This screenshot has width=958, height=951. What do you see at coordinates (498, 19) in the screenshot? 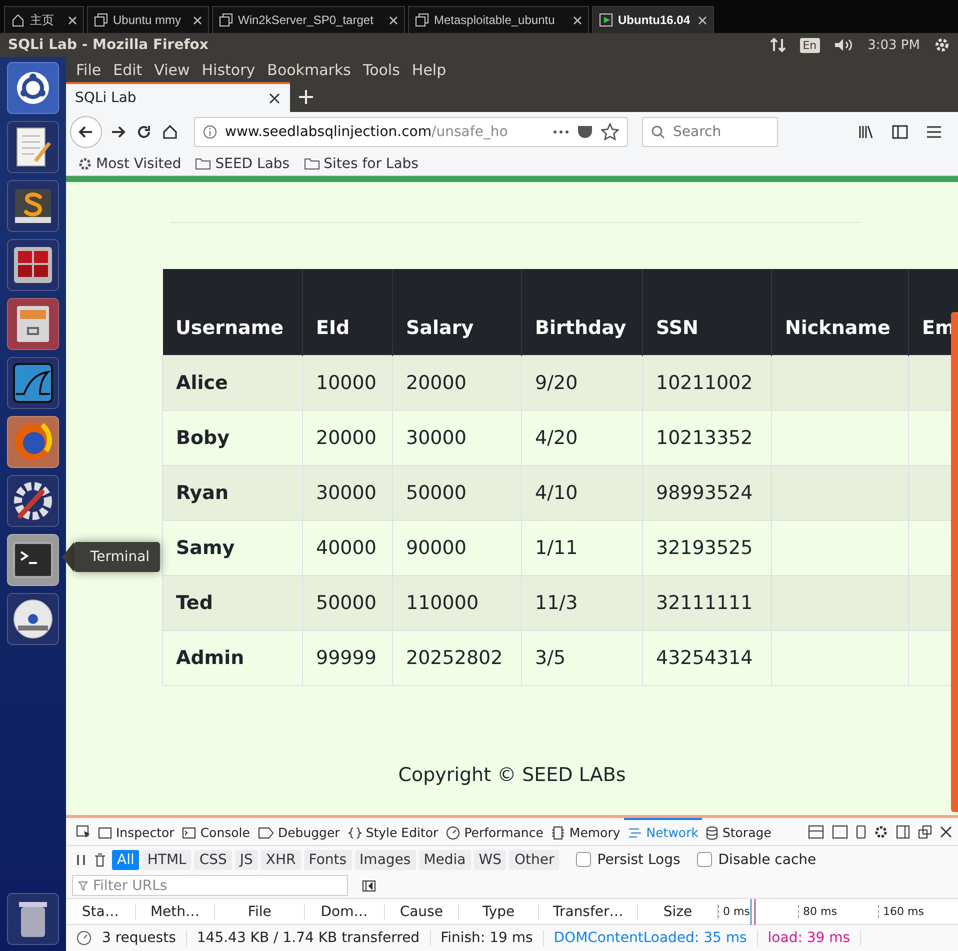
I see `vm-tab: Metasploitable_ubuntu` at bounding box center [498, 19].